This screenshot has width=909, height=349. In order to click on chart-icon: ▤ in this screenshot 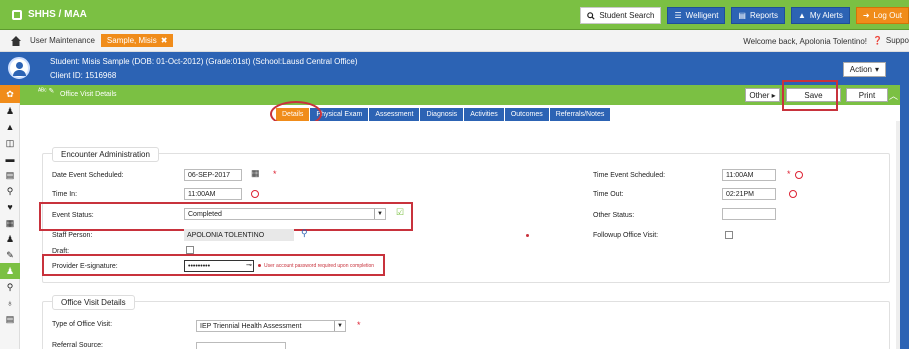, I will do `click(742, 15)`.